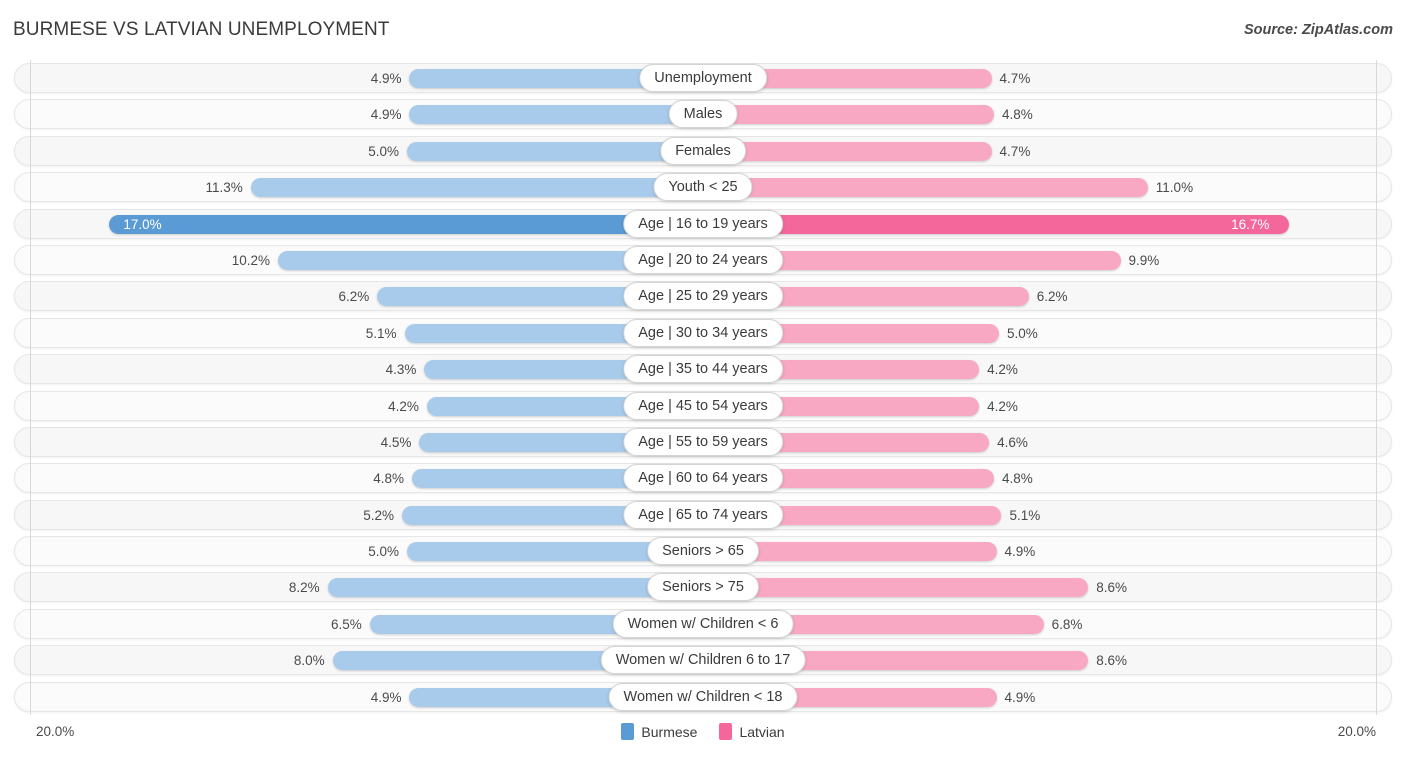 The height and width of the screenshot is (757, 1406). What do you see at coordinates (304, 588) in the screenshot?
I see `value-label-burmese: 8.2%` at bounding box center [304, 588].